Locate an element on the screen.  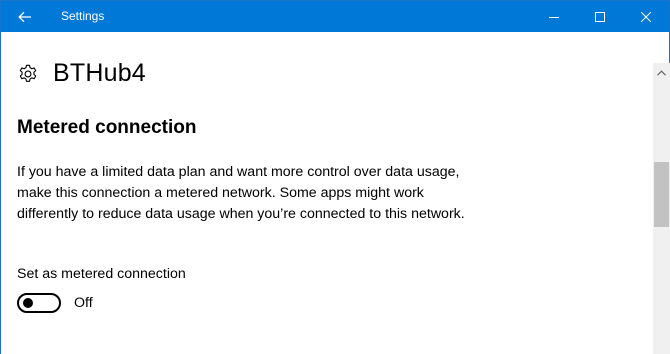
close-icon is located at coordinates (646, 16).